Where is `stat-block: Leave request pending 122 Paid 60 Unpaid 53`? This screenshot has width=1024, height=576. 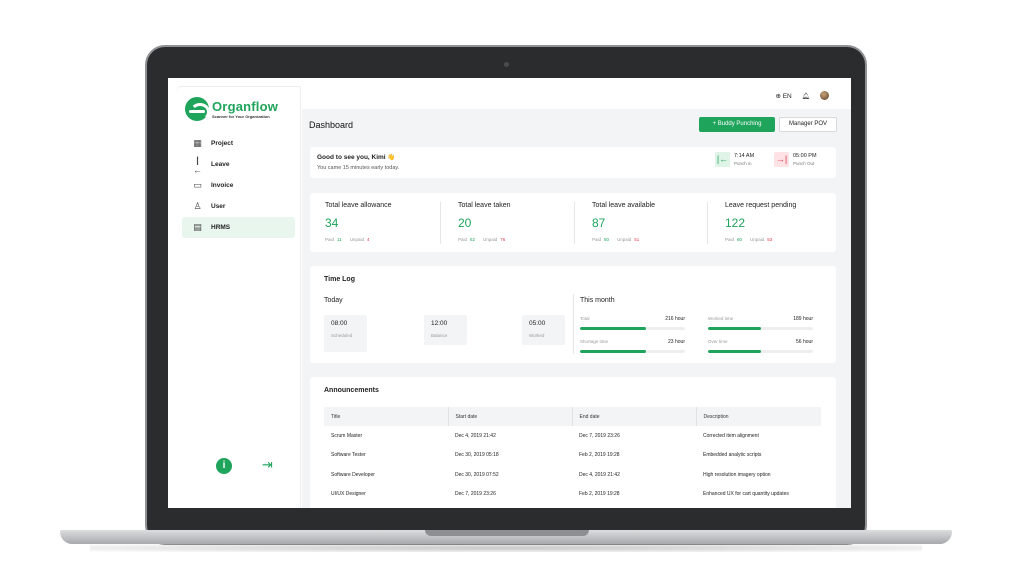
stat-block: Leave request pending 122 Paid 60 Unpaid 53 is located at coordinates (775, 222).